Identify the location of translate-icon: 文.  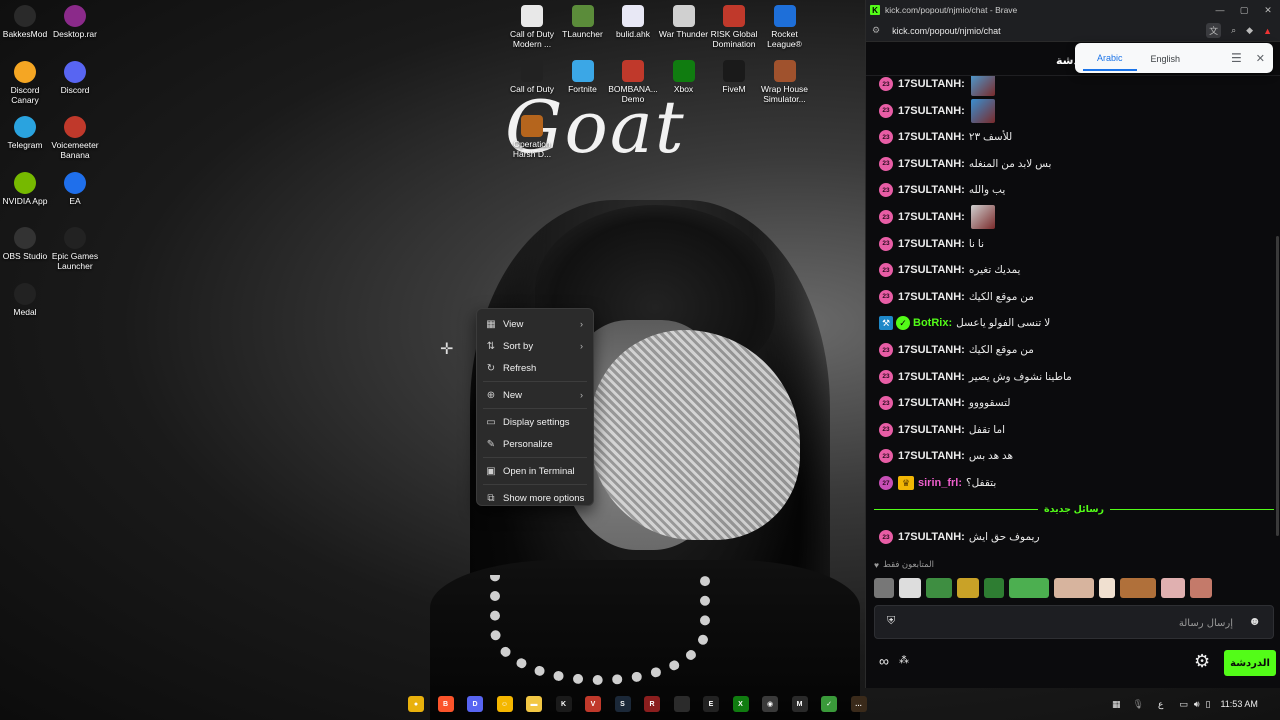
(1214, 30).